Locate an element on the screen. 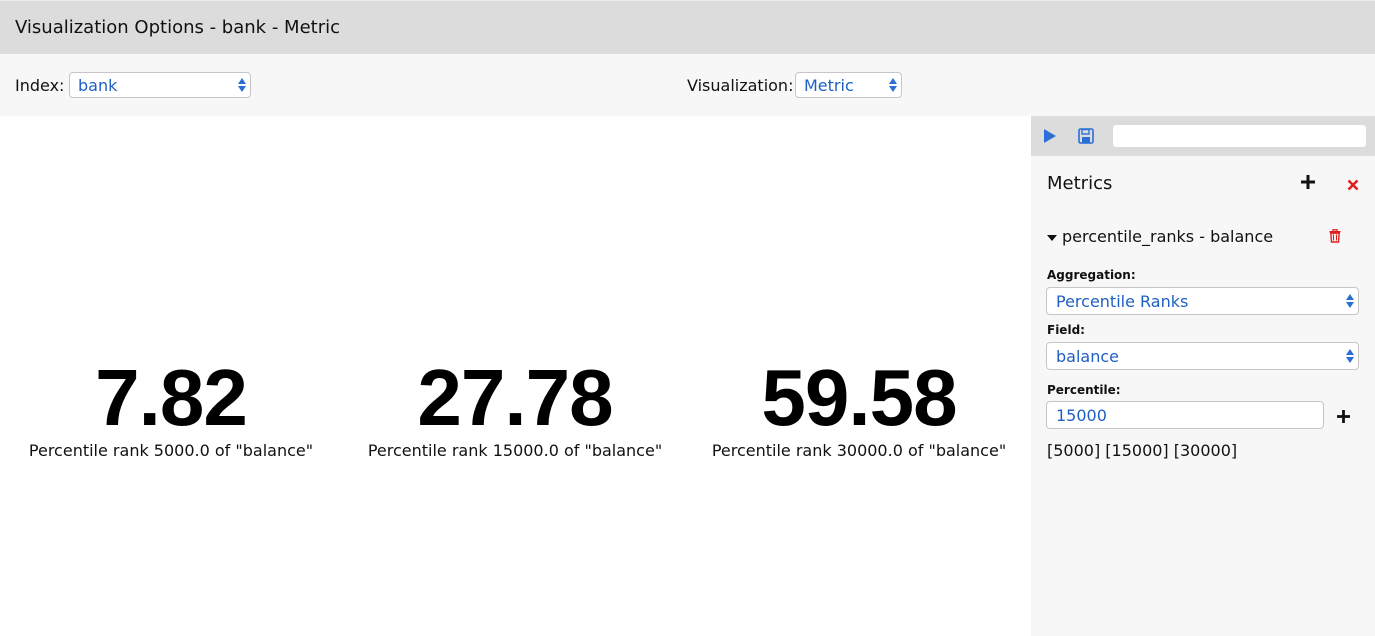 This screenshot has height=636, width=1375. plus-icon is located at coordinates (1308, 183).